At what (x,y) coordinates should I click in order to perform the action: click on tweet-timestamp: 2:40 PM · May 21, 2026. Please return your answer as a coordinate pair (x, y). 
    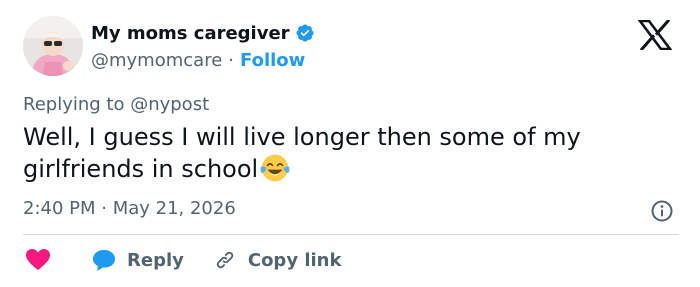
    Looking at the image, I should click on (129, 208).